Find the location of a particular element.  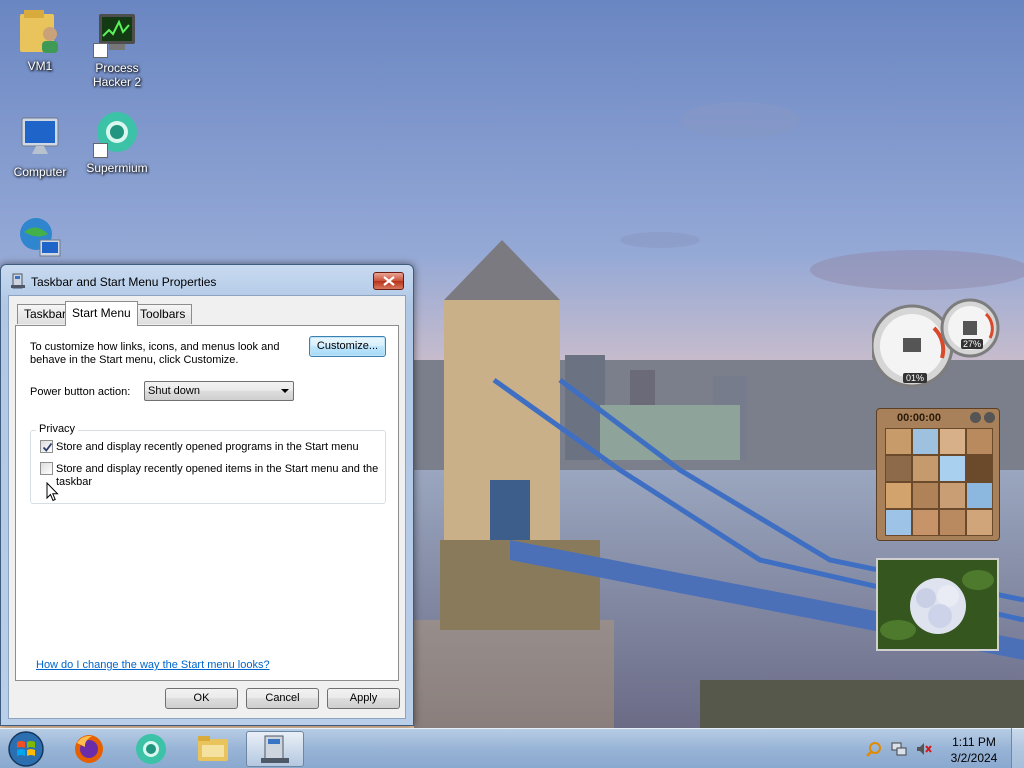

desktop-icon-process-hacker: Process Hacker 2 is located at coordinates (117, 49).